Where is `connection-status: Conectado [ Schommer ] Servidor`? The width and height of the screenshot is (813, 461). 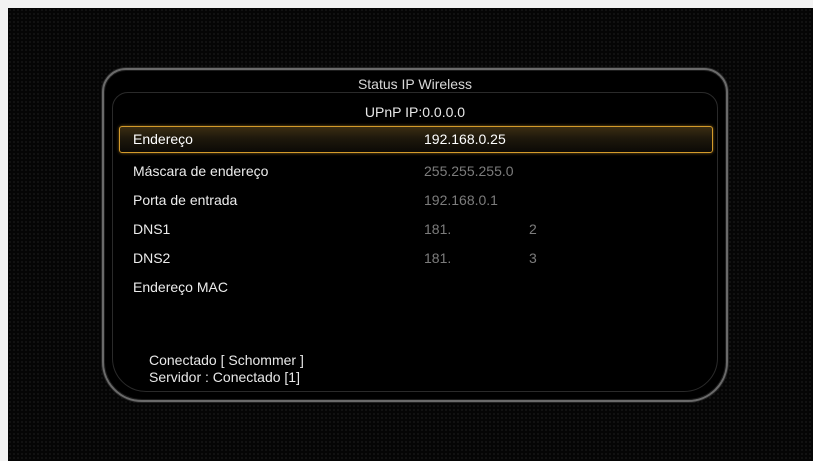 connection-status: Conectado [ Schommer ] Servidor is located at coordinates (226, 369).